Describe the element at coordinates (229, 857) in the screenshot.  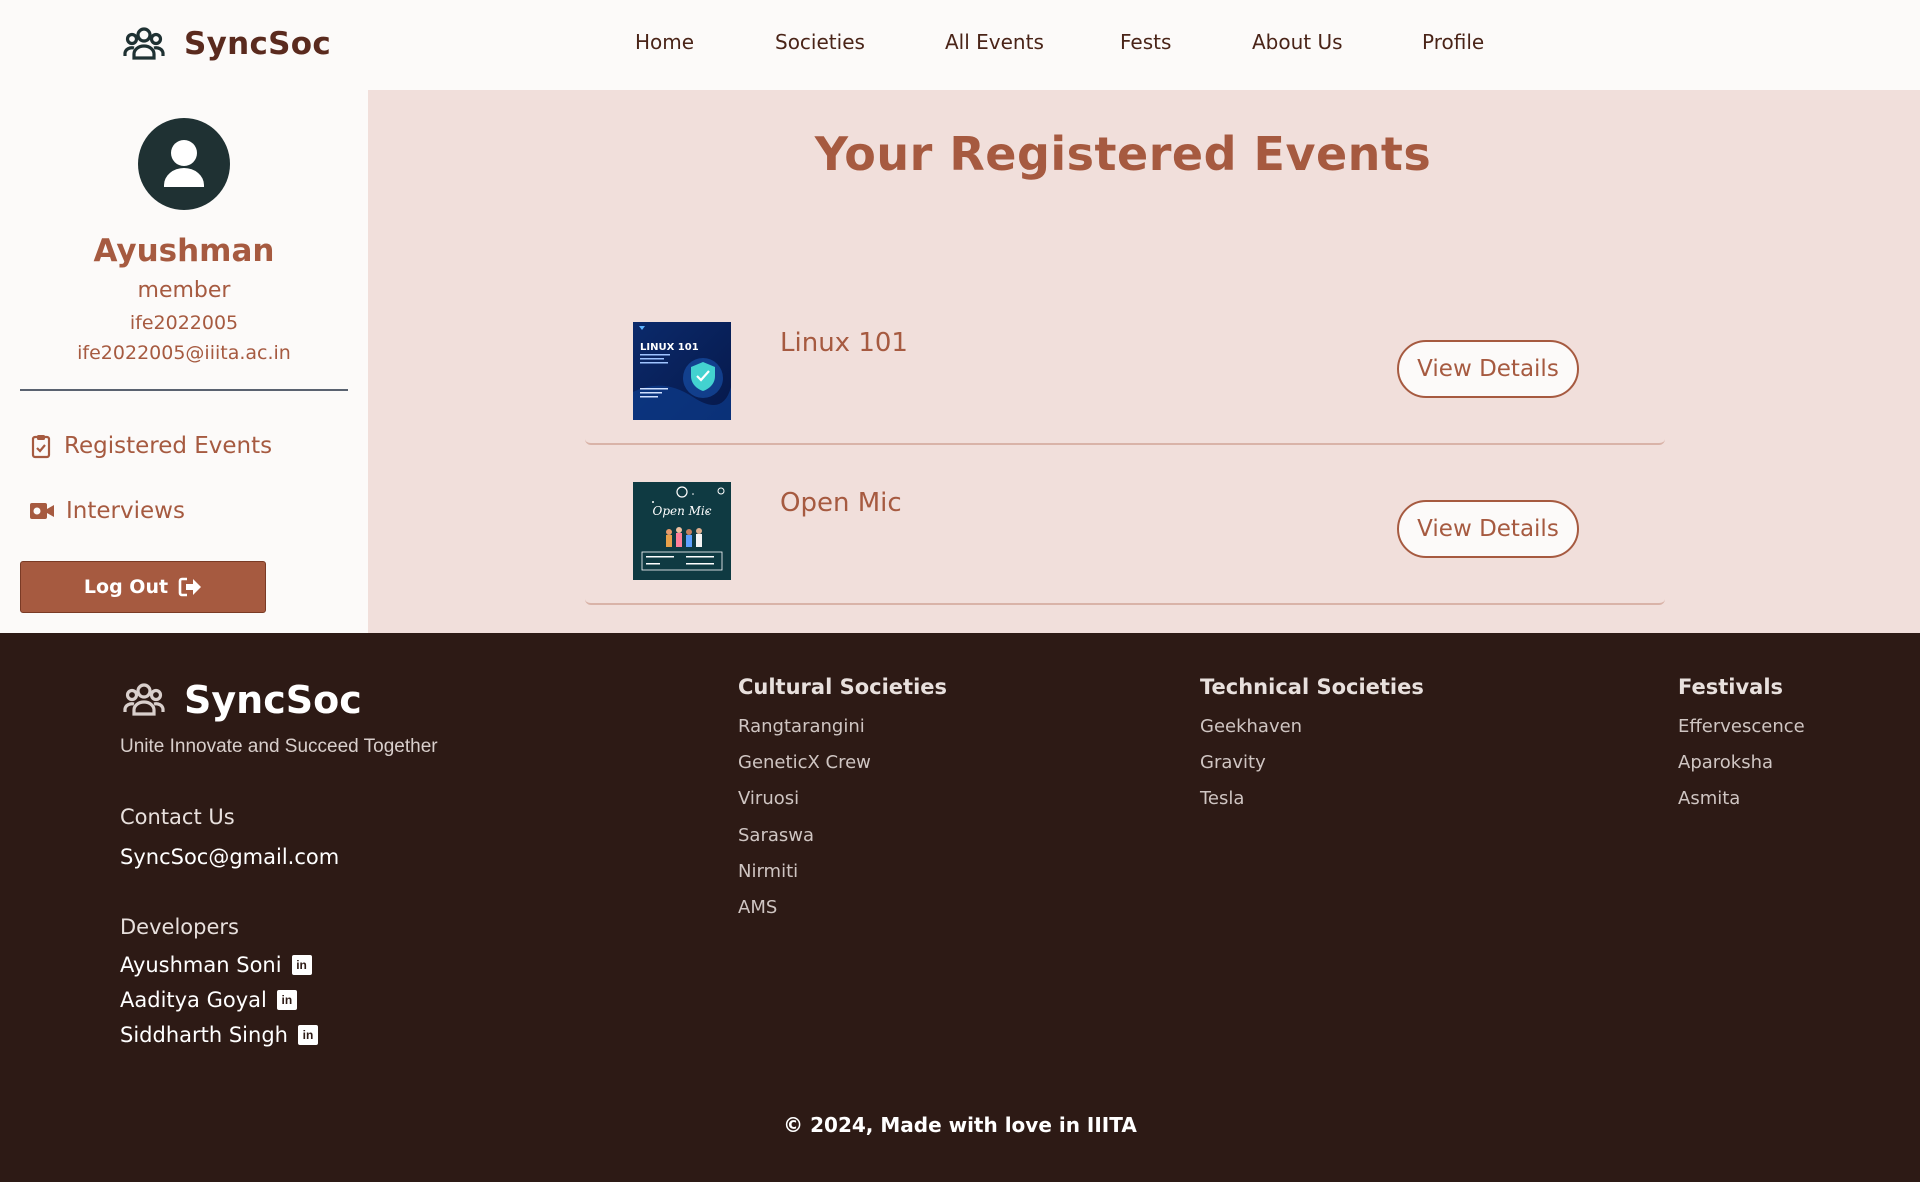
I see `contact-email: SyncSoc@gmail.com` at that location.